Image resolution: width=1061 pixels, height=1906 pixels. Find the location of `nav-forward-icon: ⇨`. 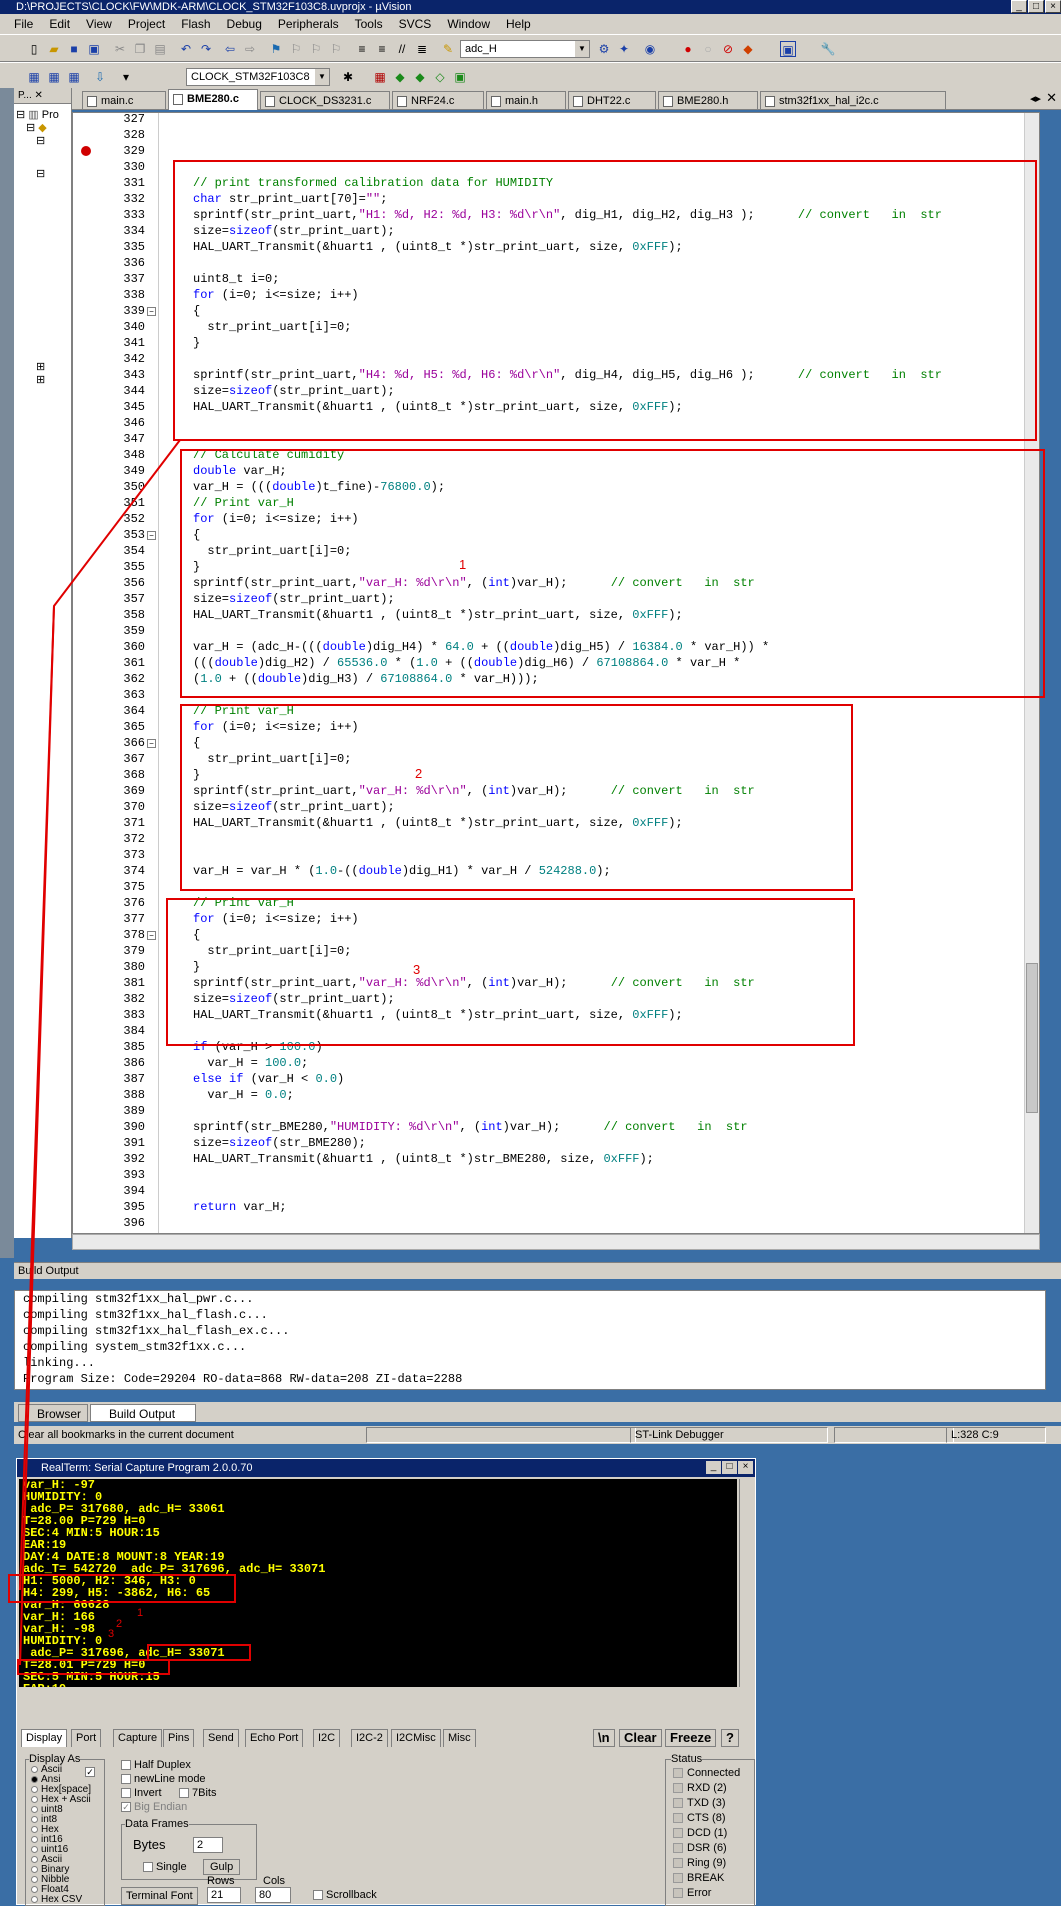

nav-forward-icon: ⇨ is located at coordinates (250, 49).